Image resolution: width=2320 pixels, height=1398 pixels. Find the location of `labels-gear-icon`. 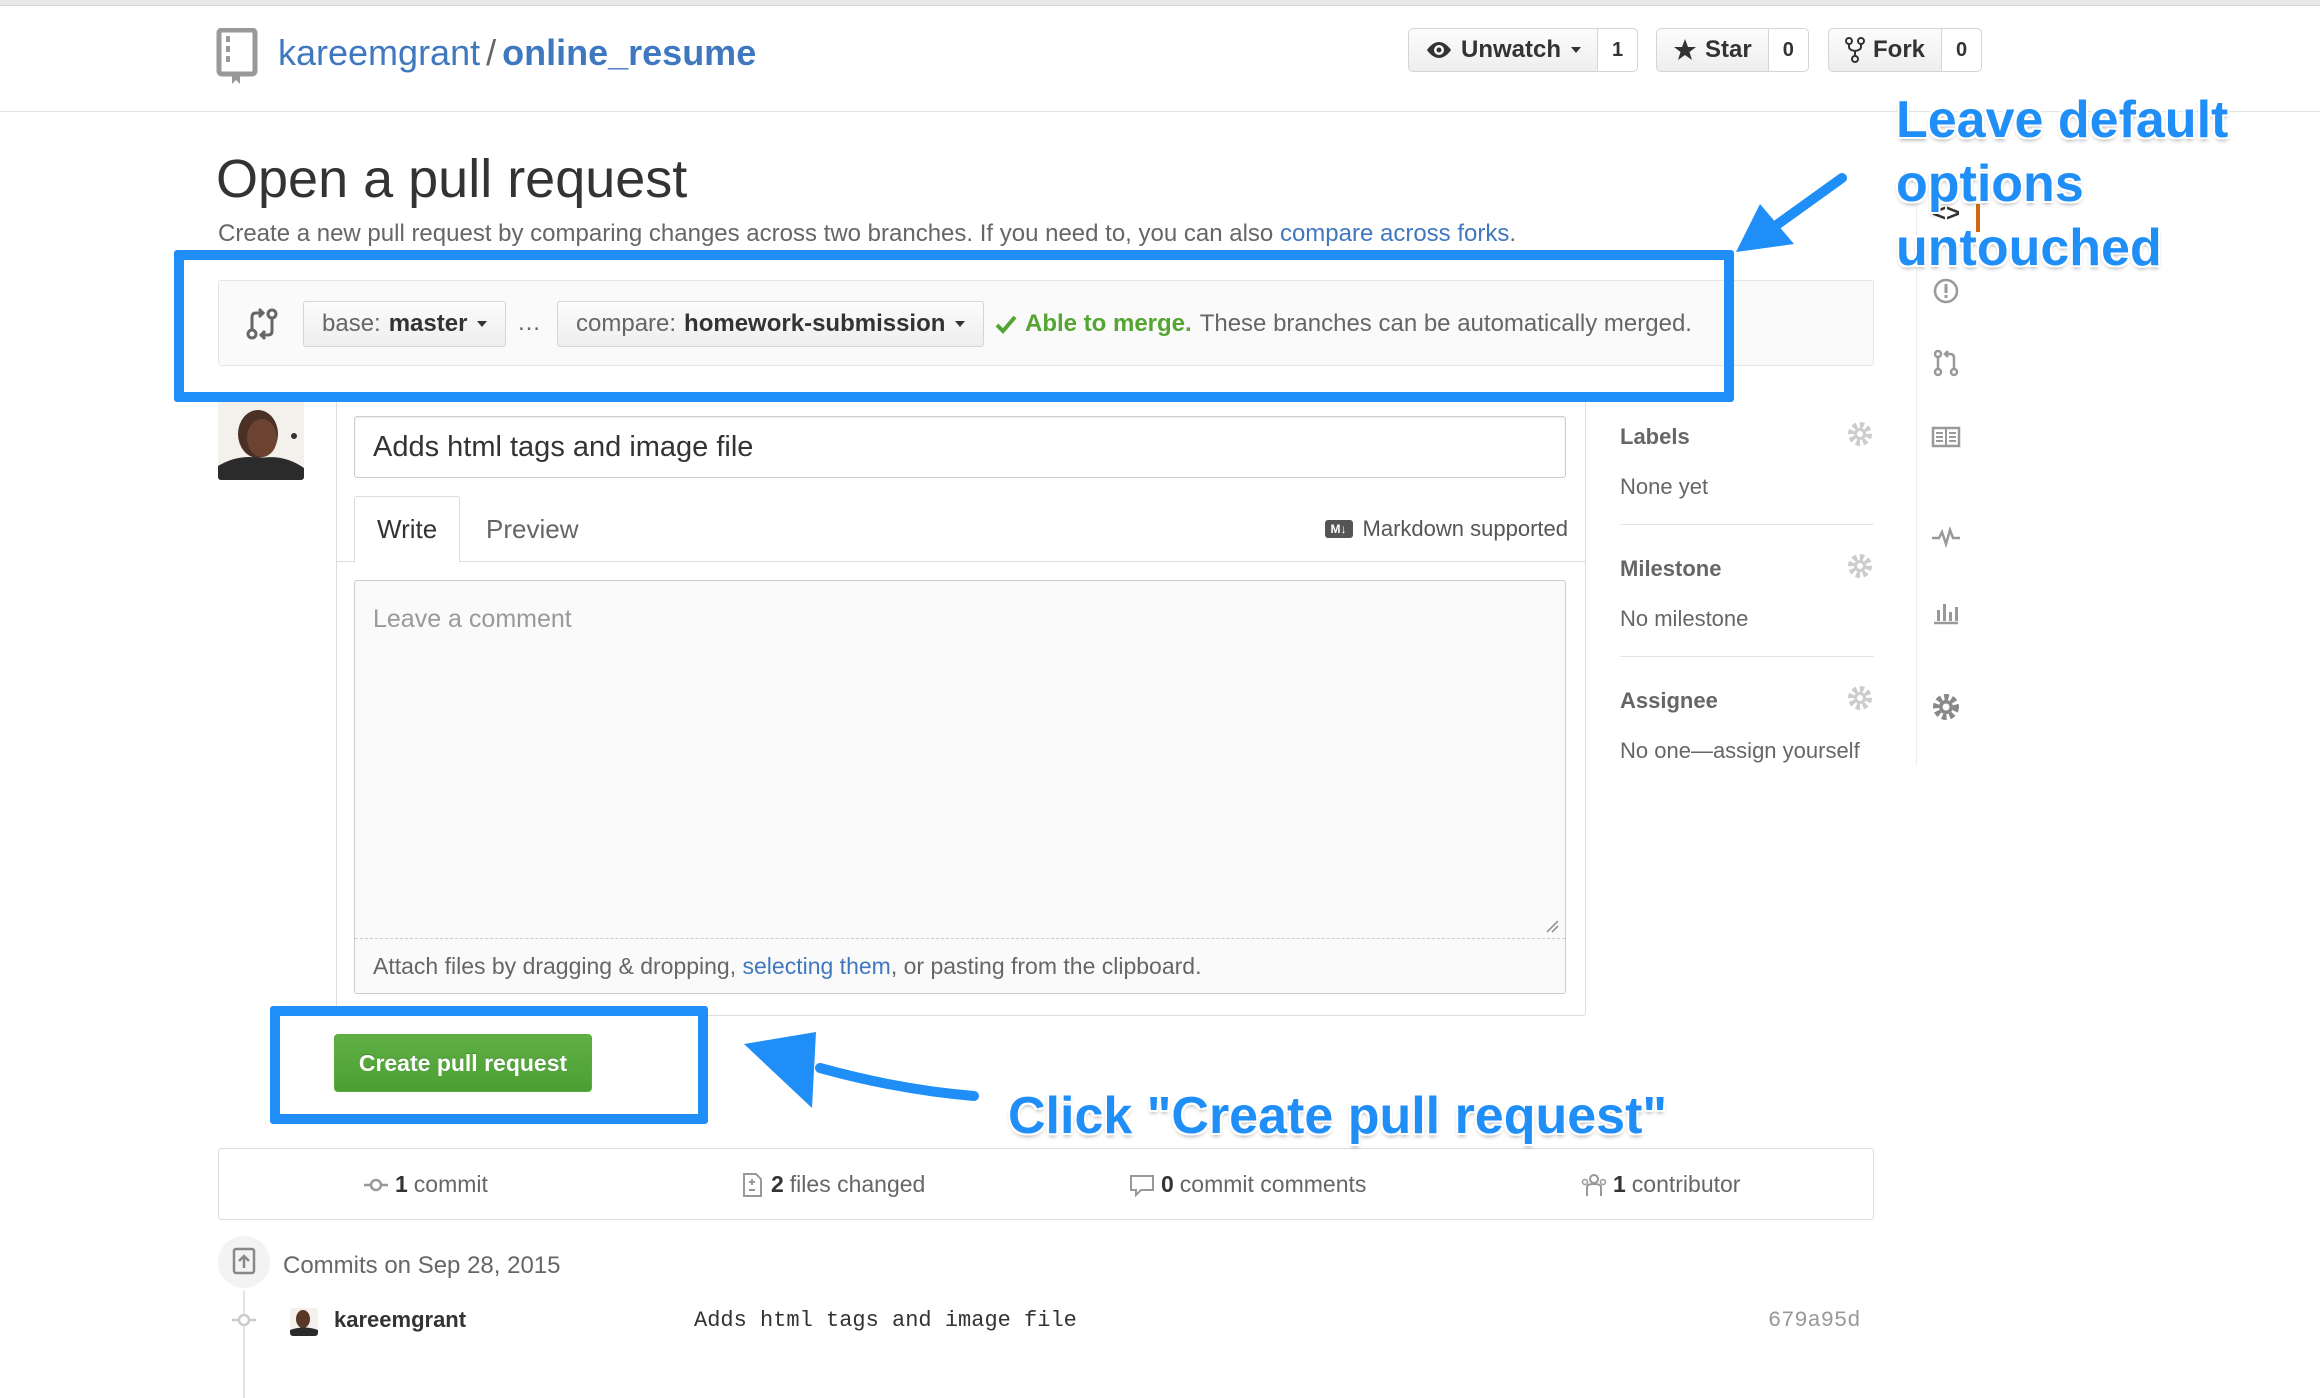

labels-gear-icon is located at coordinates (1860, 434).